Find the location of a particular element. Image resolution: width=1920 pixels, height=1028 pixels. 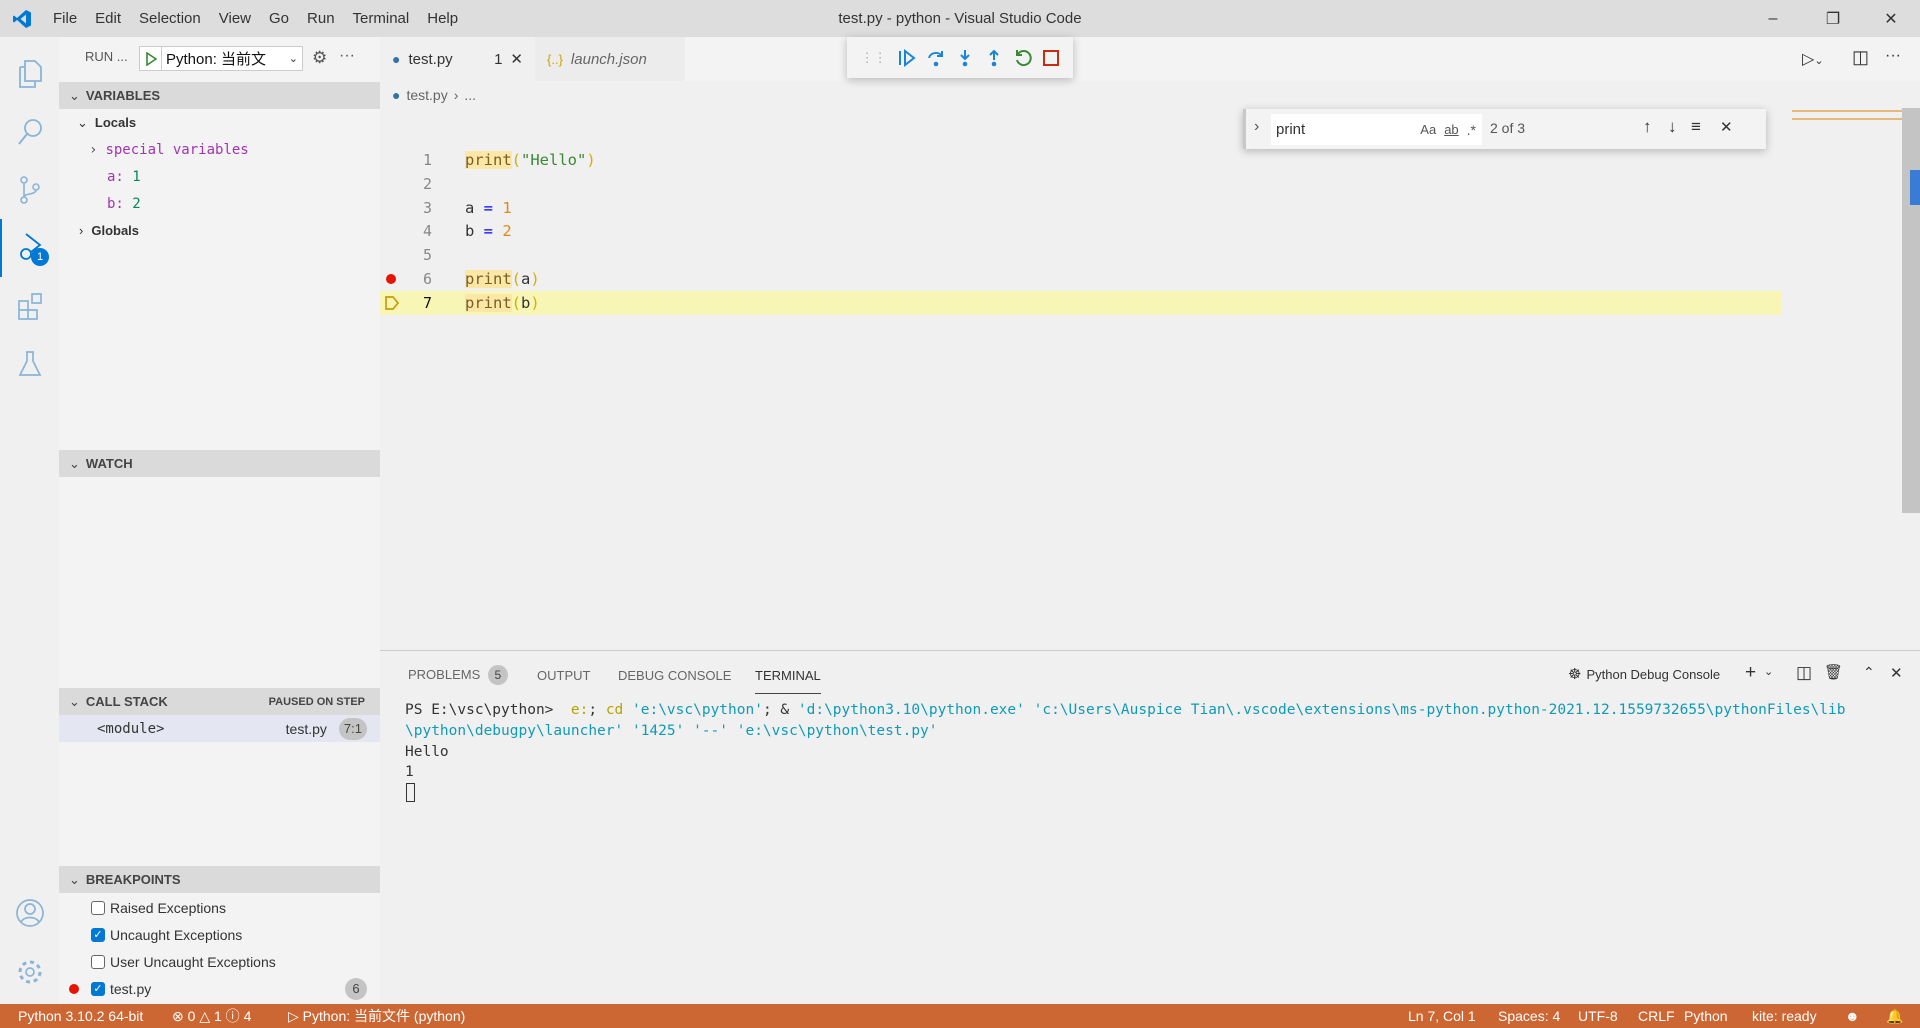

callstack-section-header: ⌄ CALL STACK PAUSED ON STEP is located at coordinates (219, 701).